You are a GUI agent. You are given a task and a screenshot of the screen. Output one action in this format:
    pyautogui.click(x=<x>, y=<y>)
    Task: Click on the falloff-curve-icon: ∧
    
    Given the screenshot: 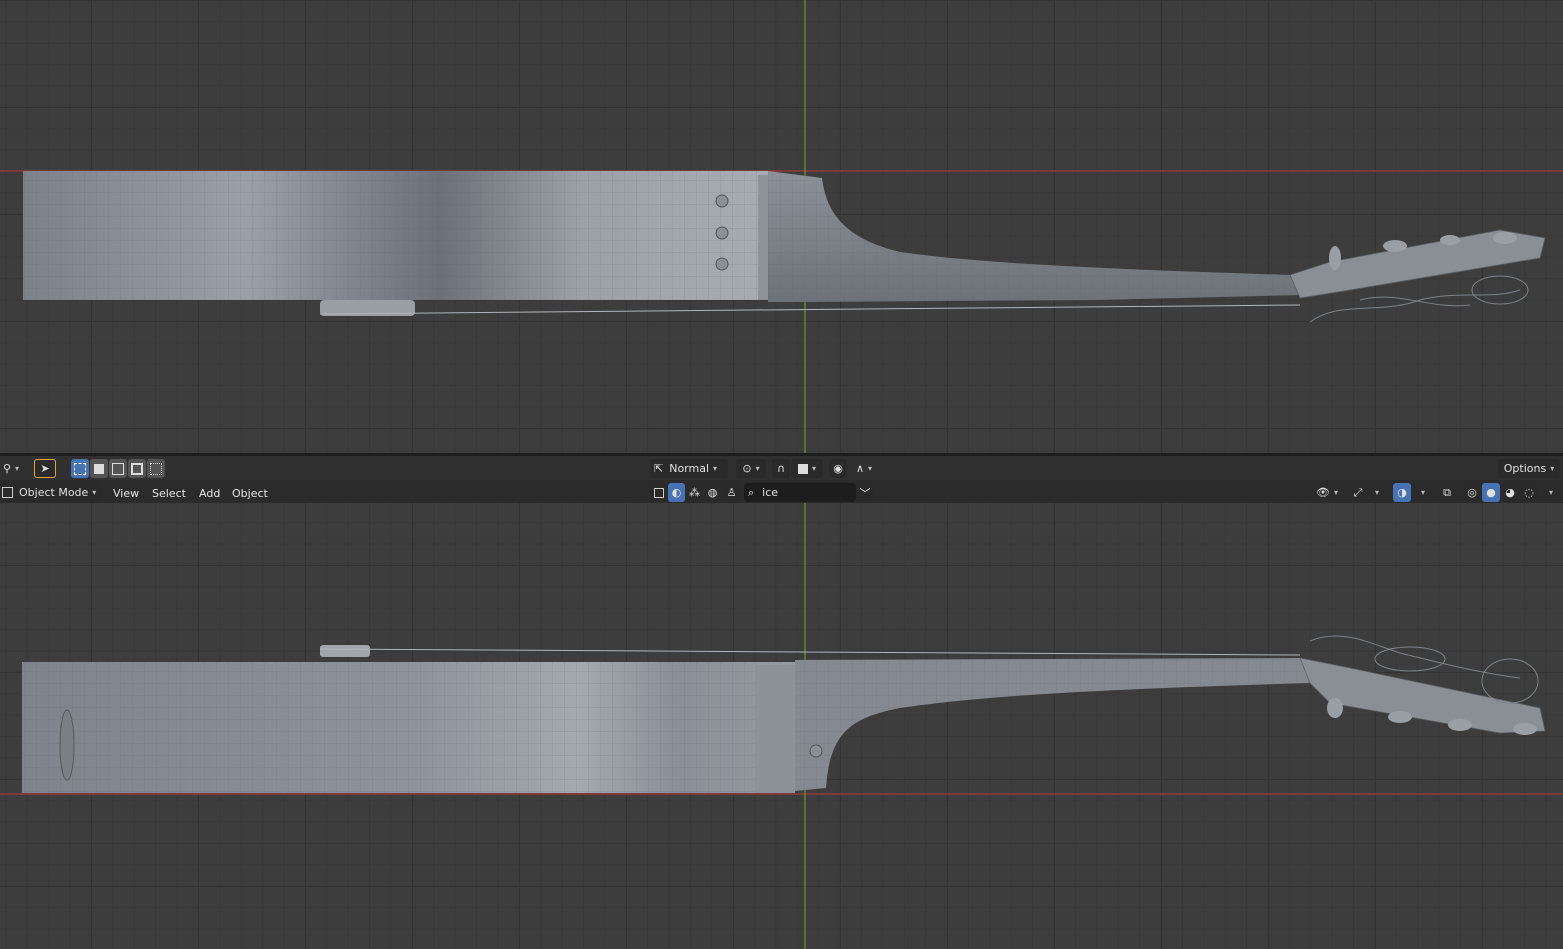 What is the action you would take?
    pyautogui.click(x=860, y=468)
    